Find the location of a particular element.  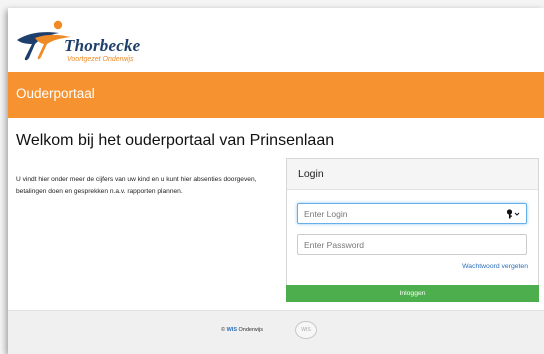

footer-credit: © WIS Onderwijs is located at coordinates (242, 330).